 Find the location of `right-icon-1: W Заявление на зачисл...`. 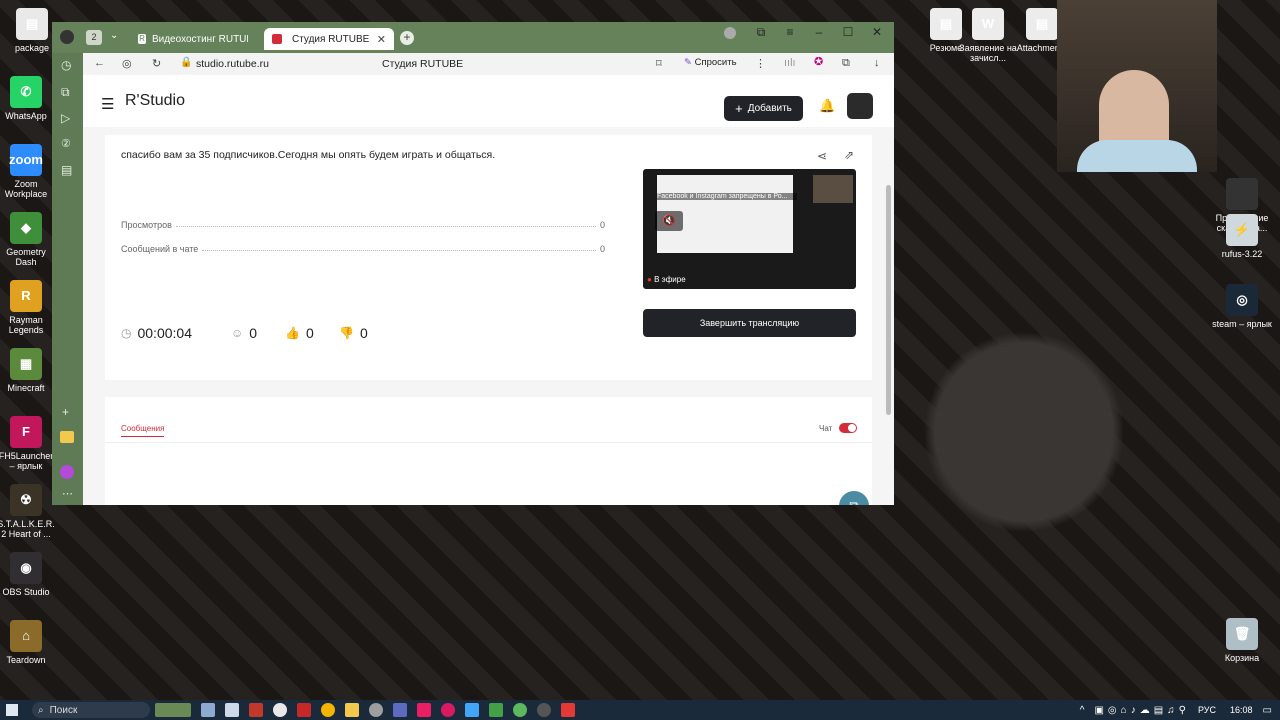

right-icon-1: W Заявление на зачисл... is located at coordinates (988, 35).